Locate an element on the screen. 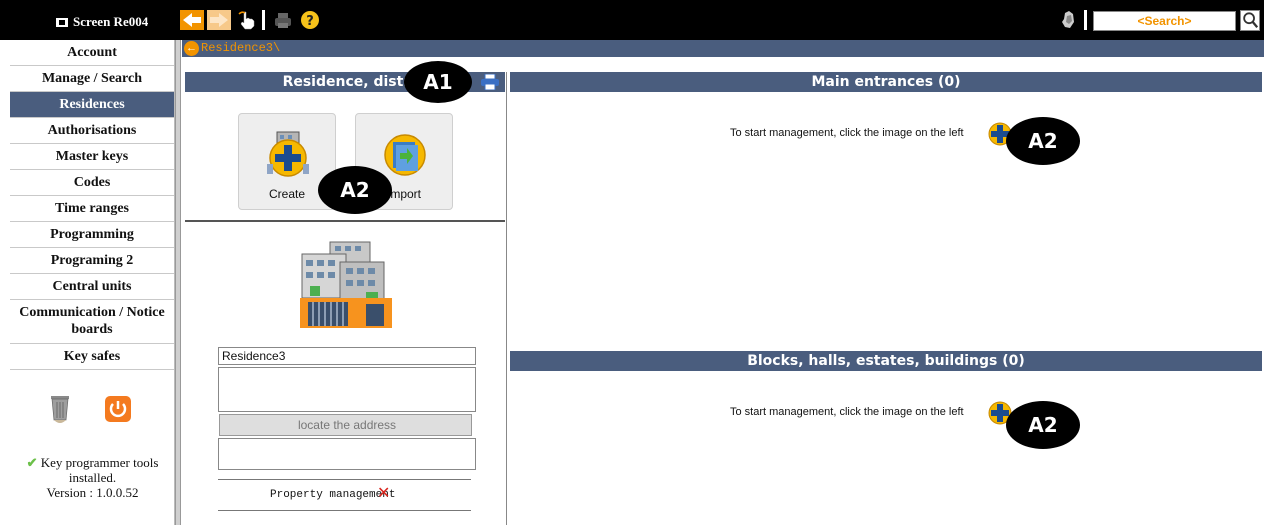  sidebar-item-programing-2: Programing 2 is located at coordinates (92, 261).